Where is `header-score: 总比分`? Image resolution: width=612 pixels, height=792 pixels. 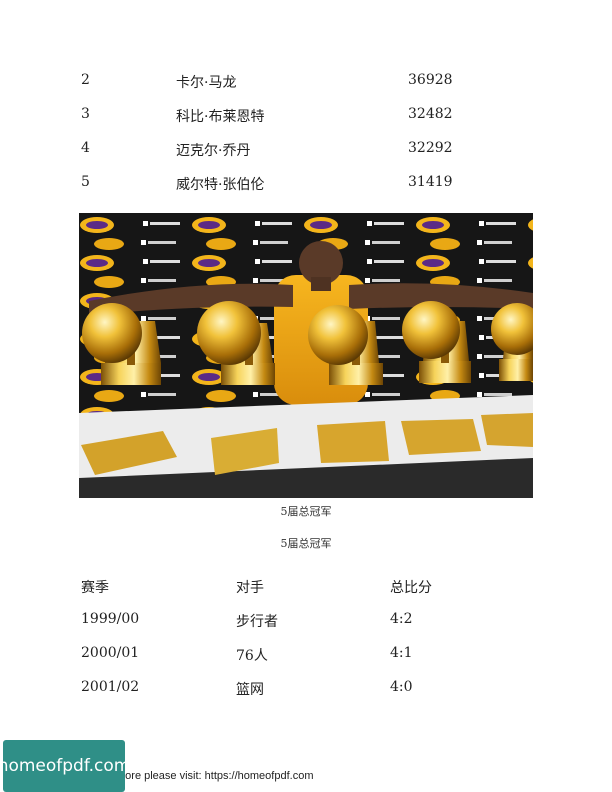
header-score: 总比分 is located at coordinates (411, 588).